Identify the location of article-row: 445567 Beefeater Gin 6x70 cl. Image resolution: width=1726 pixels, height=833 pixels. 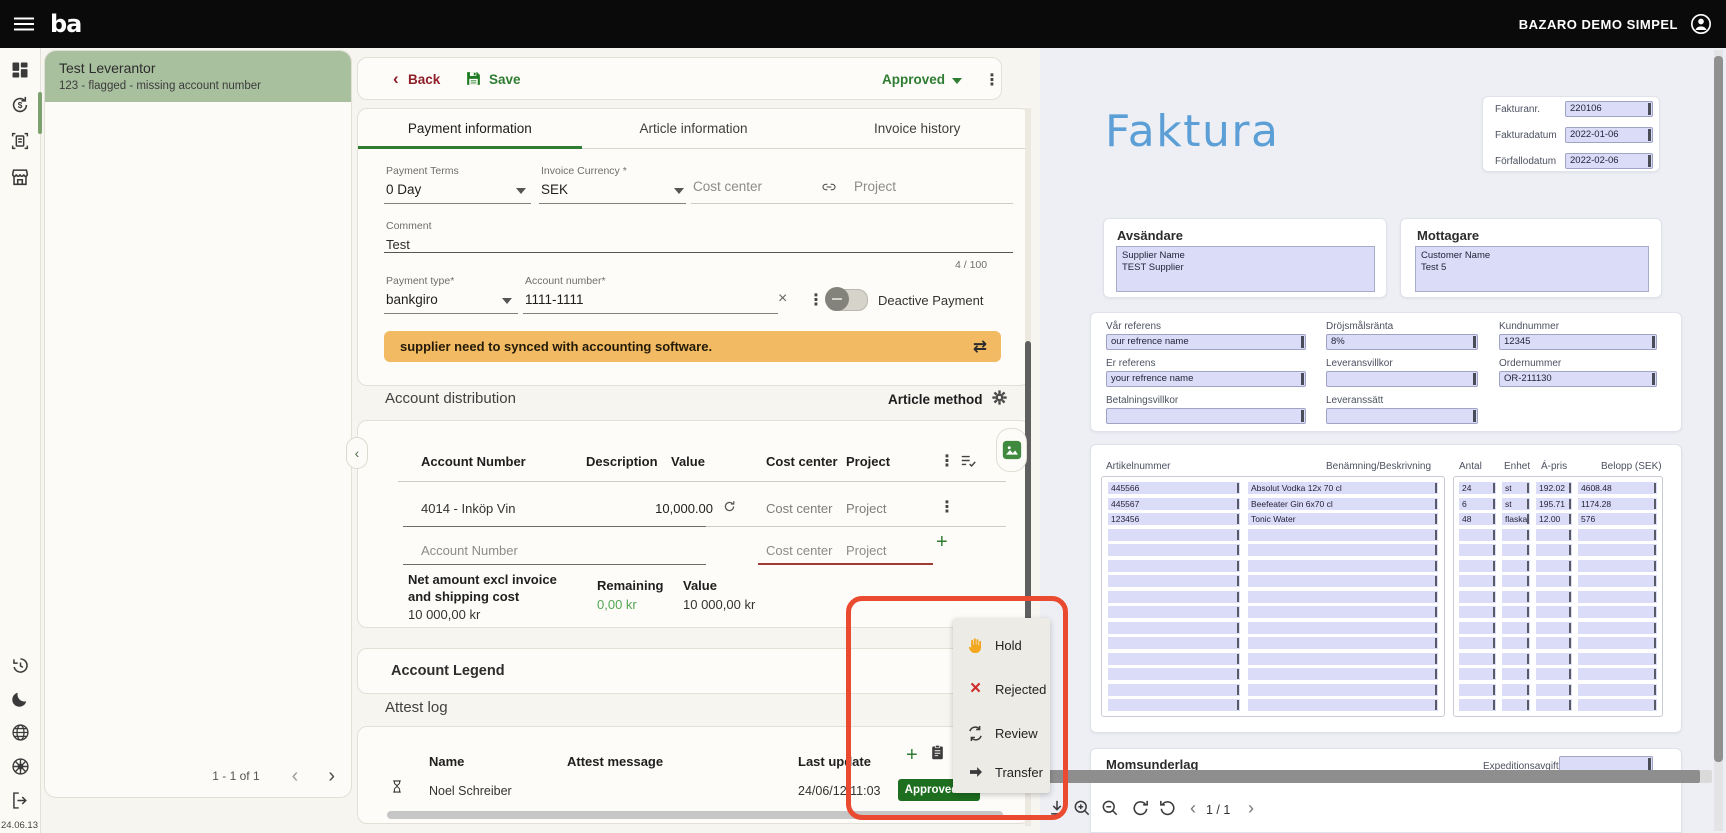
(1273, 503).